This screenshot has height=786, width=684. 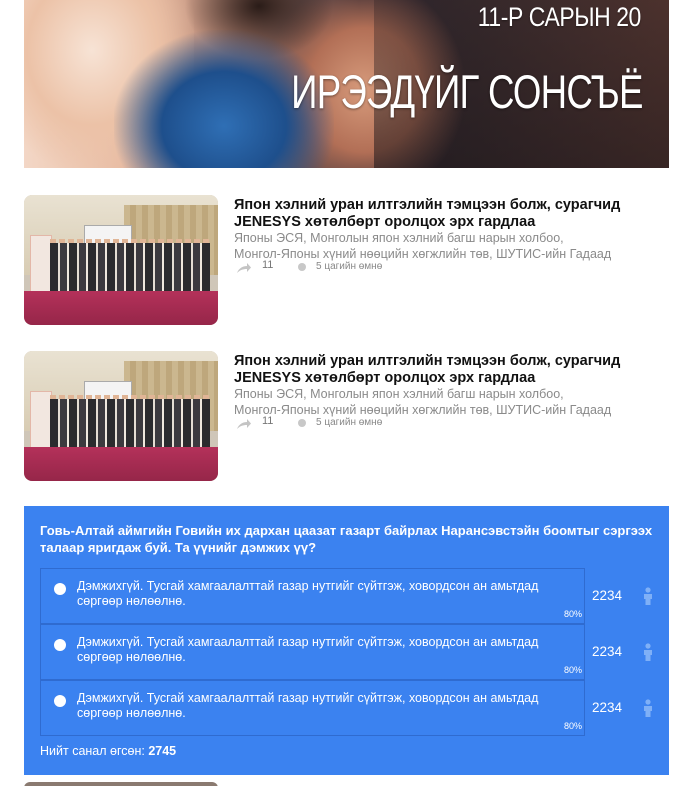 I want to click on hero-date: 11-Р САРЫН 20, so click(x=559, y=17).